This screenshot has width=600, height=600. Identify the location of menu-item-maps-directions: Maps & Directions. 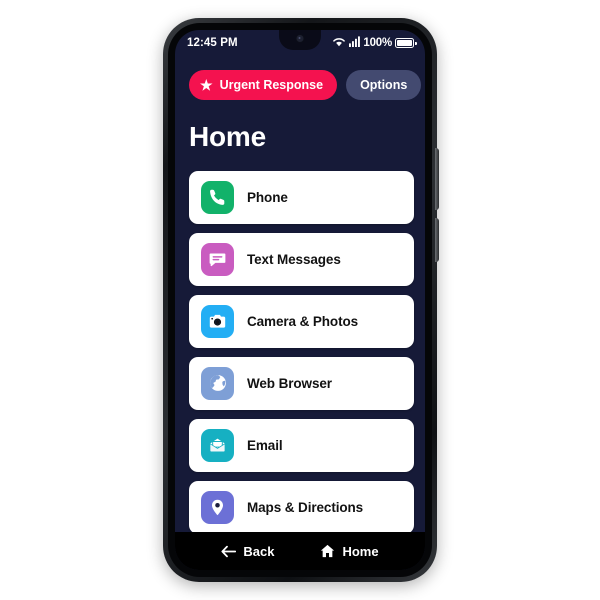
(301, 507).